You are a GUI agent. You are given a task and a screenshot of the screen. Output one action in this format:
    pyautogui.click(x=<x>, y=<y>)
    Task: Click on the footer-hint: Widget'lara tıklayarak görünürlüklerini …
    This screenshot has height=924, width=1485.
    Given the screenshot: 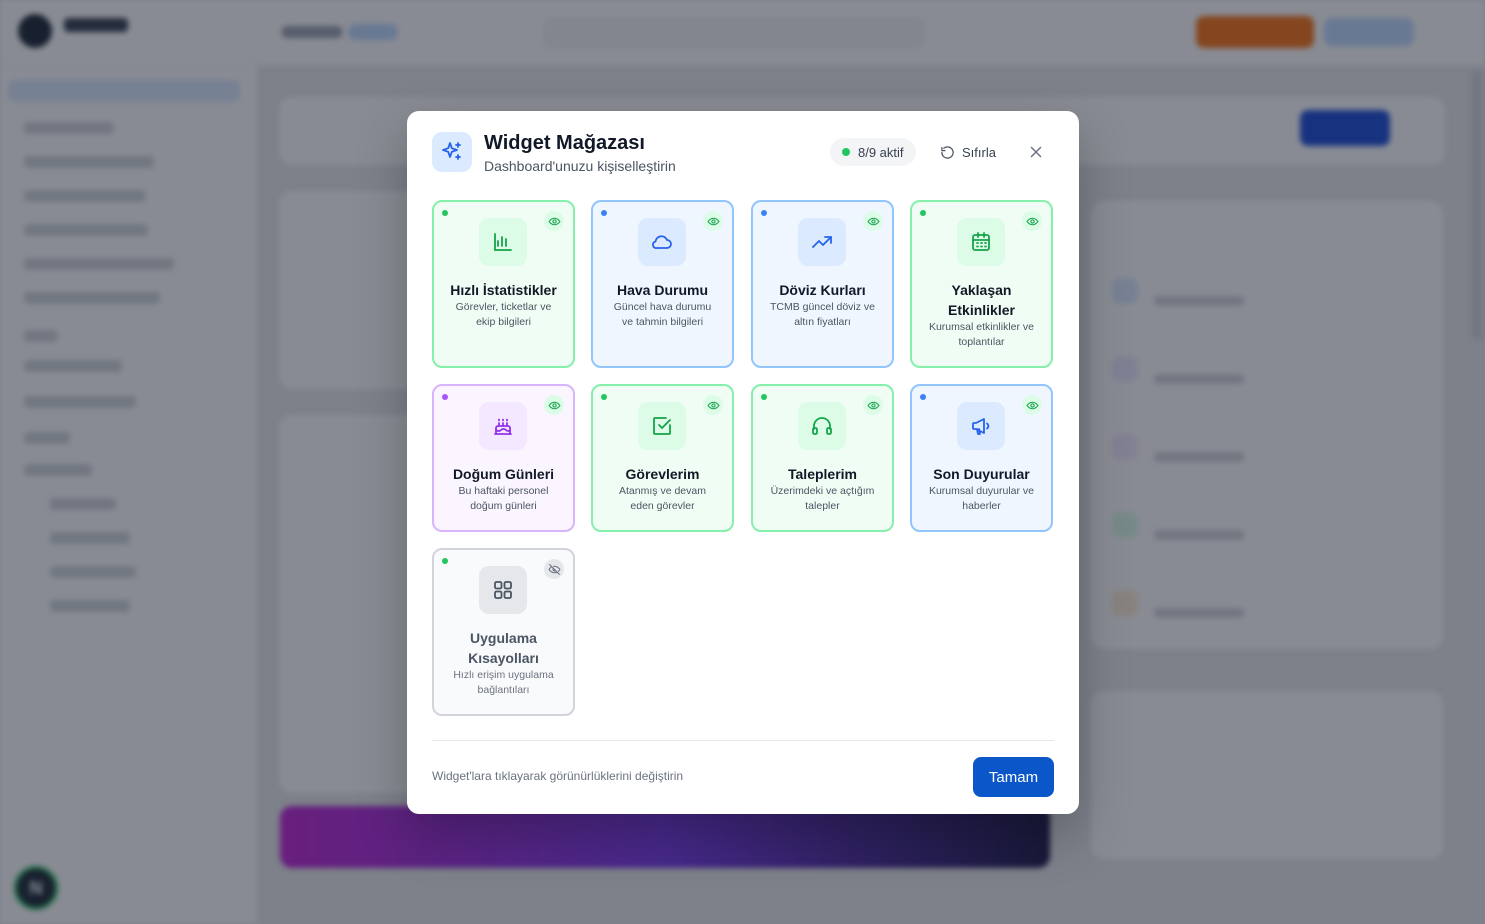 What is the action you would take?
    pyautogui.click(x=558, y=776)
    